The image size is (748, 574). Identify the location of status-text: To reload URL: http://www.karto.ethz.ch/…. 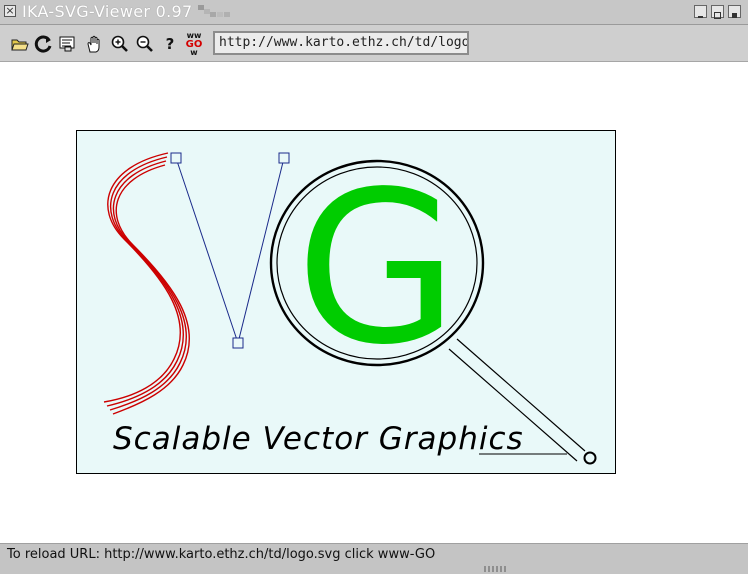
(221, 554).